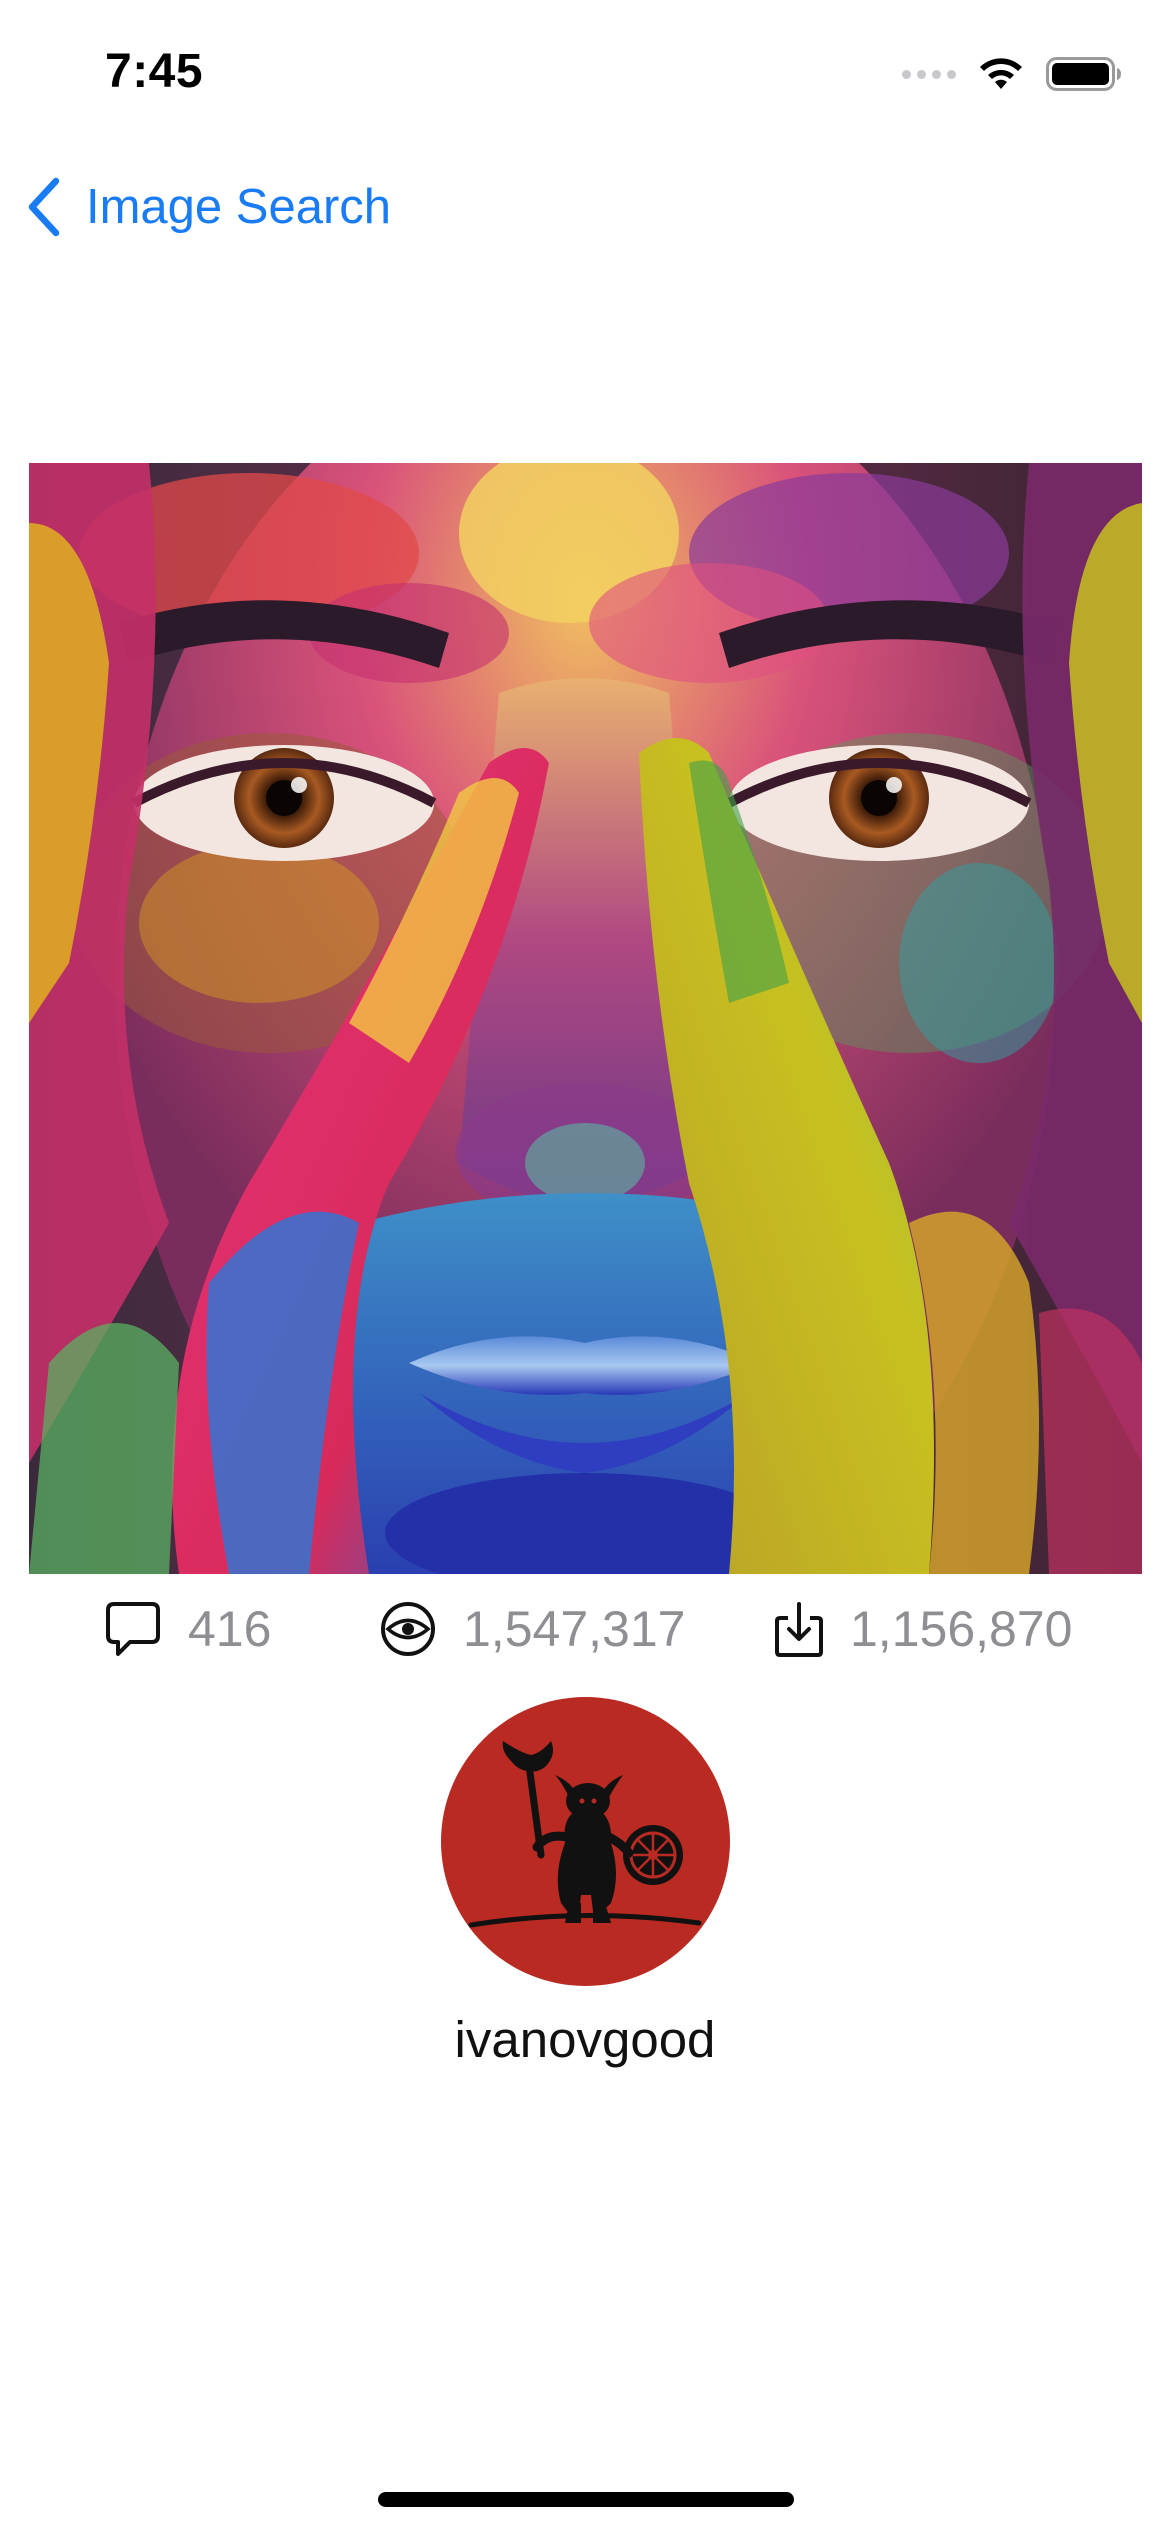  I want to click on comments-stat: 416, so click(187, 1629).